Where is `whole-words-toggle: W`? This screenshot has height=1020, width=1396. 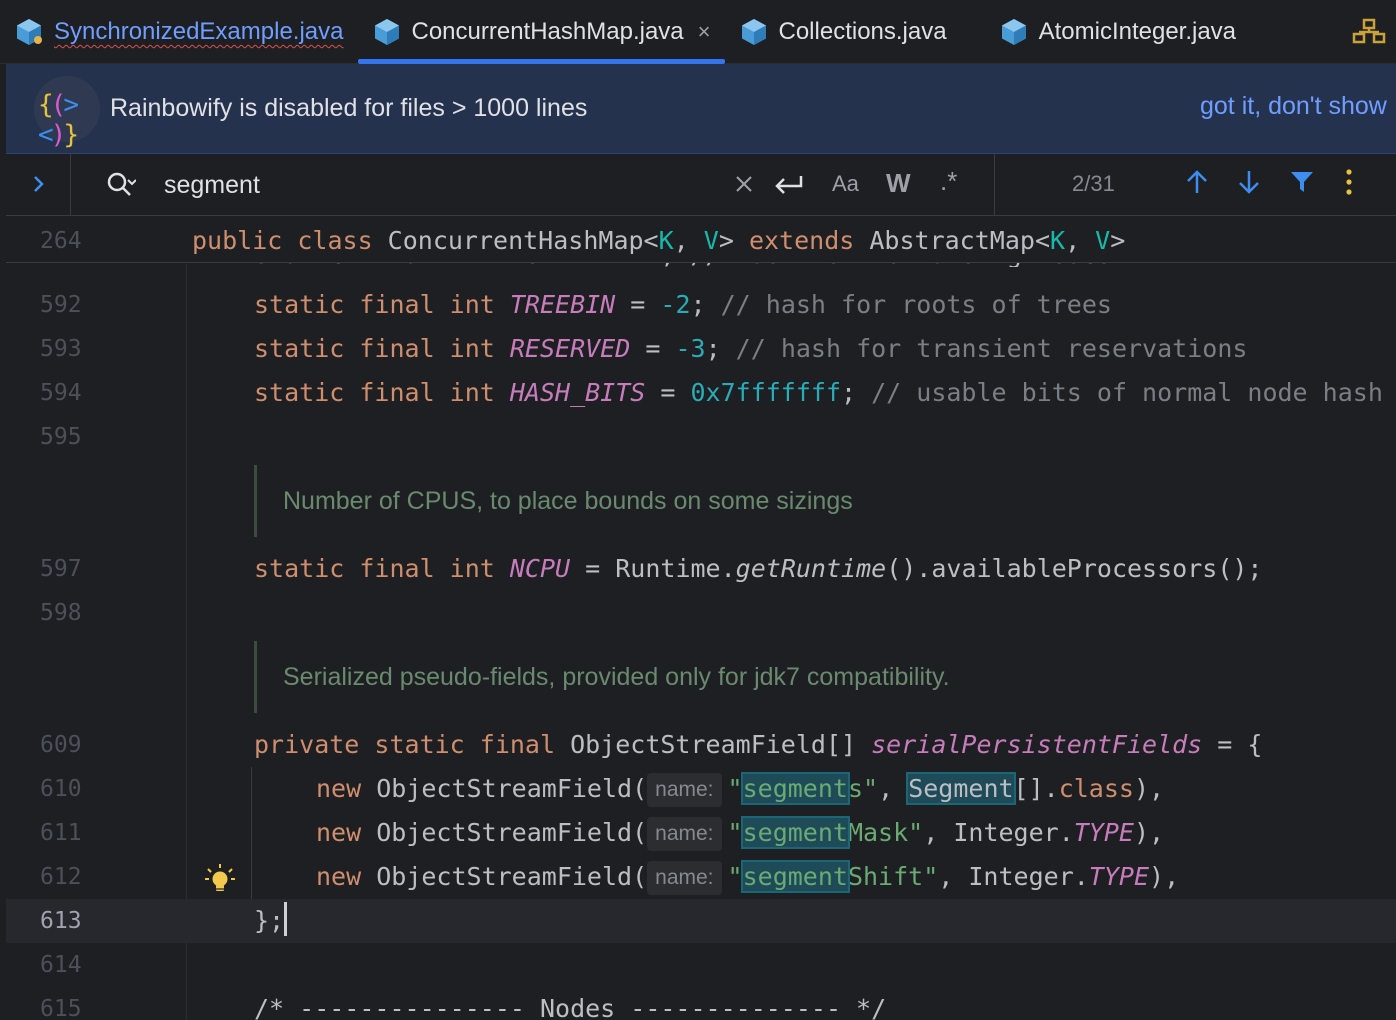
whole-words-toggle: W is located at coordinates (898, 183).